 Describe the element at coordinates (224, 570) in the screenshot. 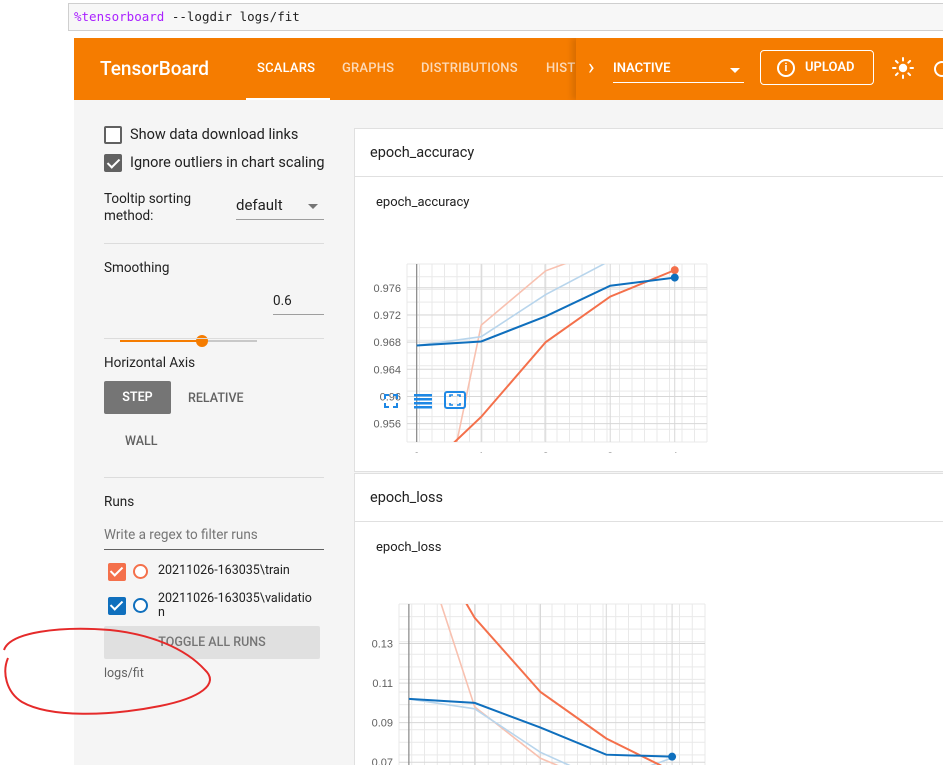

I see `run-train-label: 20211026-163035\train` at that location.